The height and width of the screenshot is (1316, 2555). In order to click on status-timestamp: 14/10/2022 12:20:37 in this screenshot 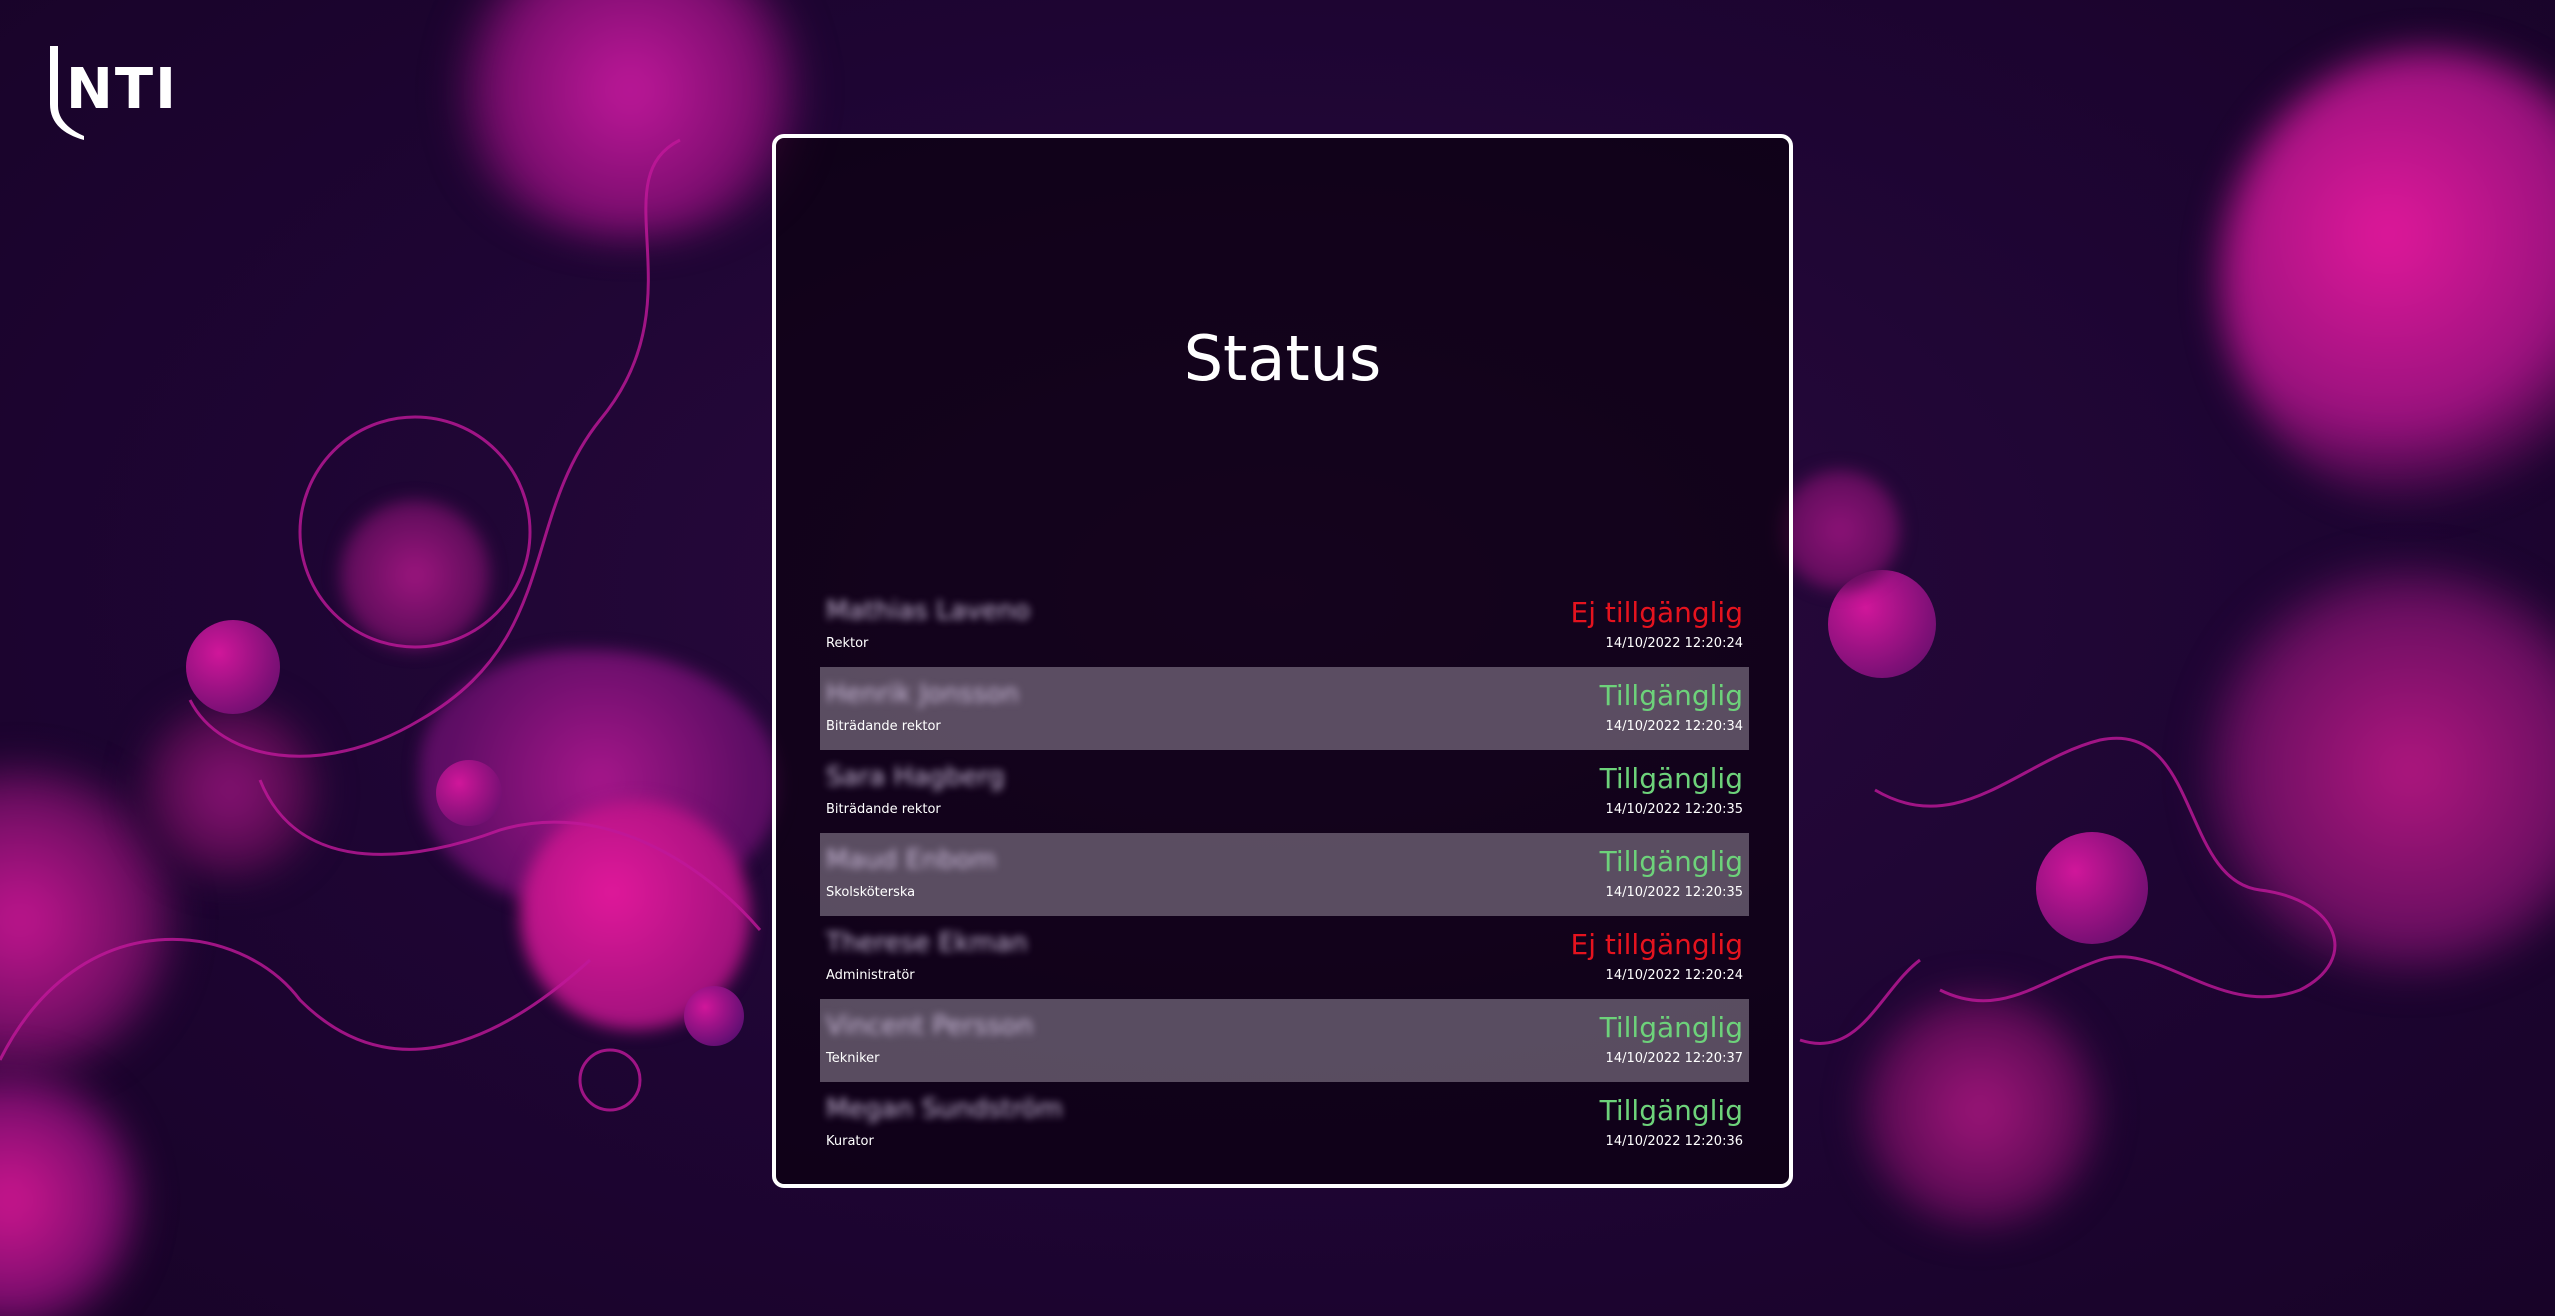, I will do `click(1674, 1058)`.